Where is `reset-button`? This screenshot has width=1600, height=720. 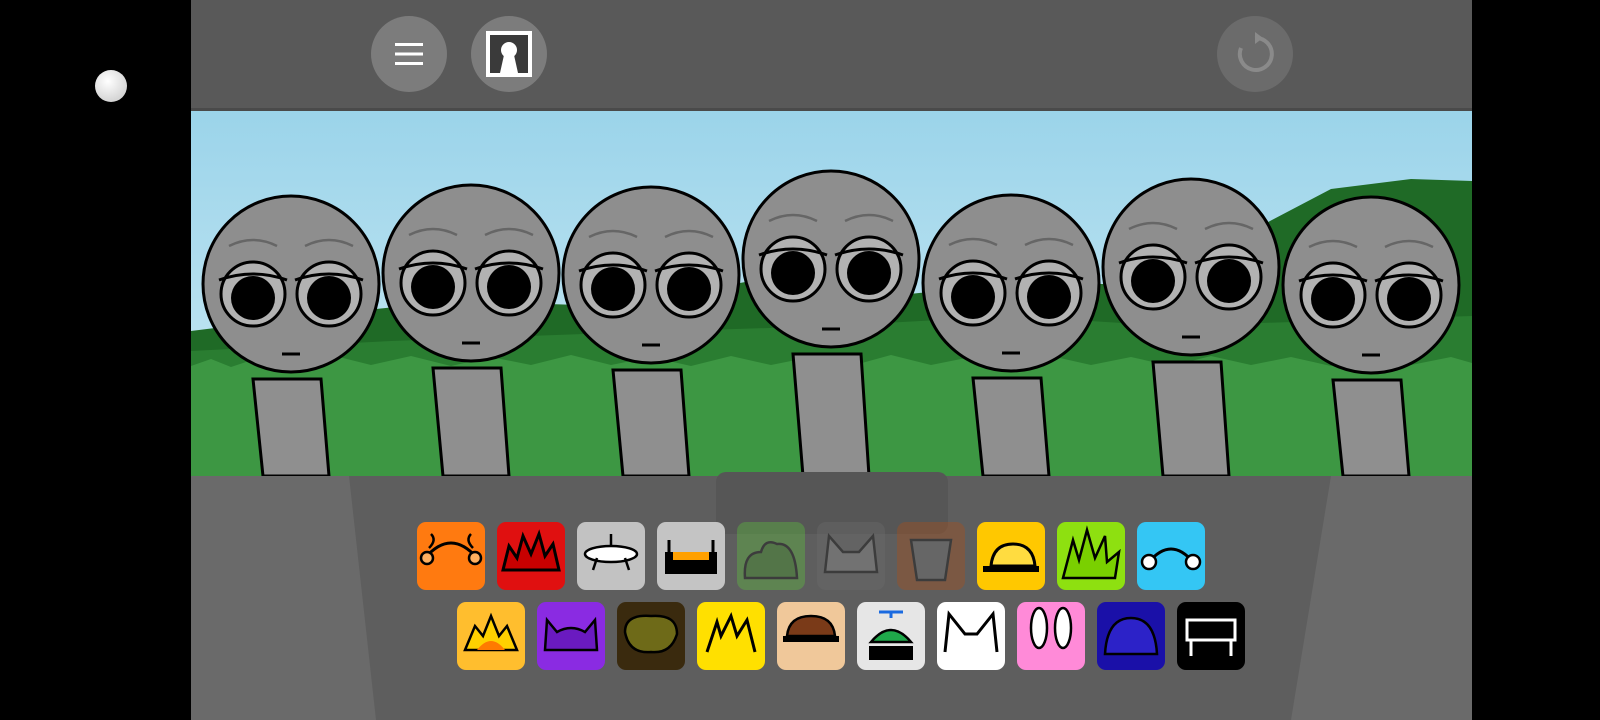 reset-button is located at coordinates (1255, 54).